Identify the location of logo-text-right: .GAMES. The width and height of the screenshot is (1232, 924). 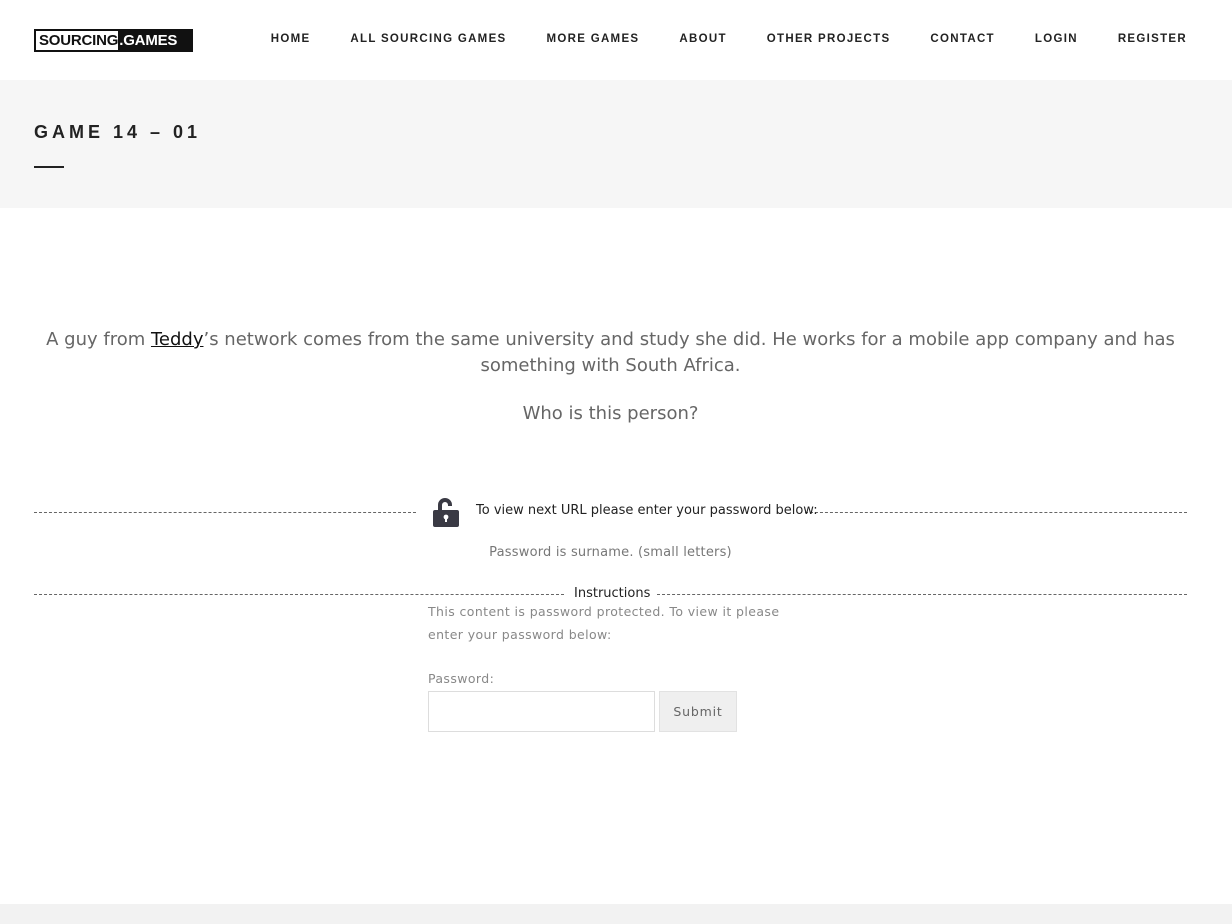
(154, 40).